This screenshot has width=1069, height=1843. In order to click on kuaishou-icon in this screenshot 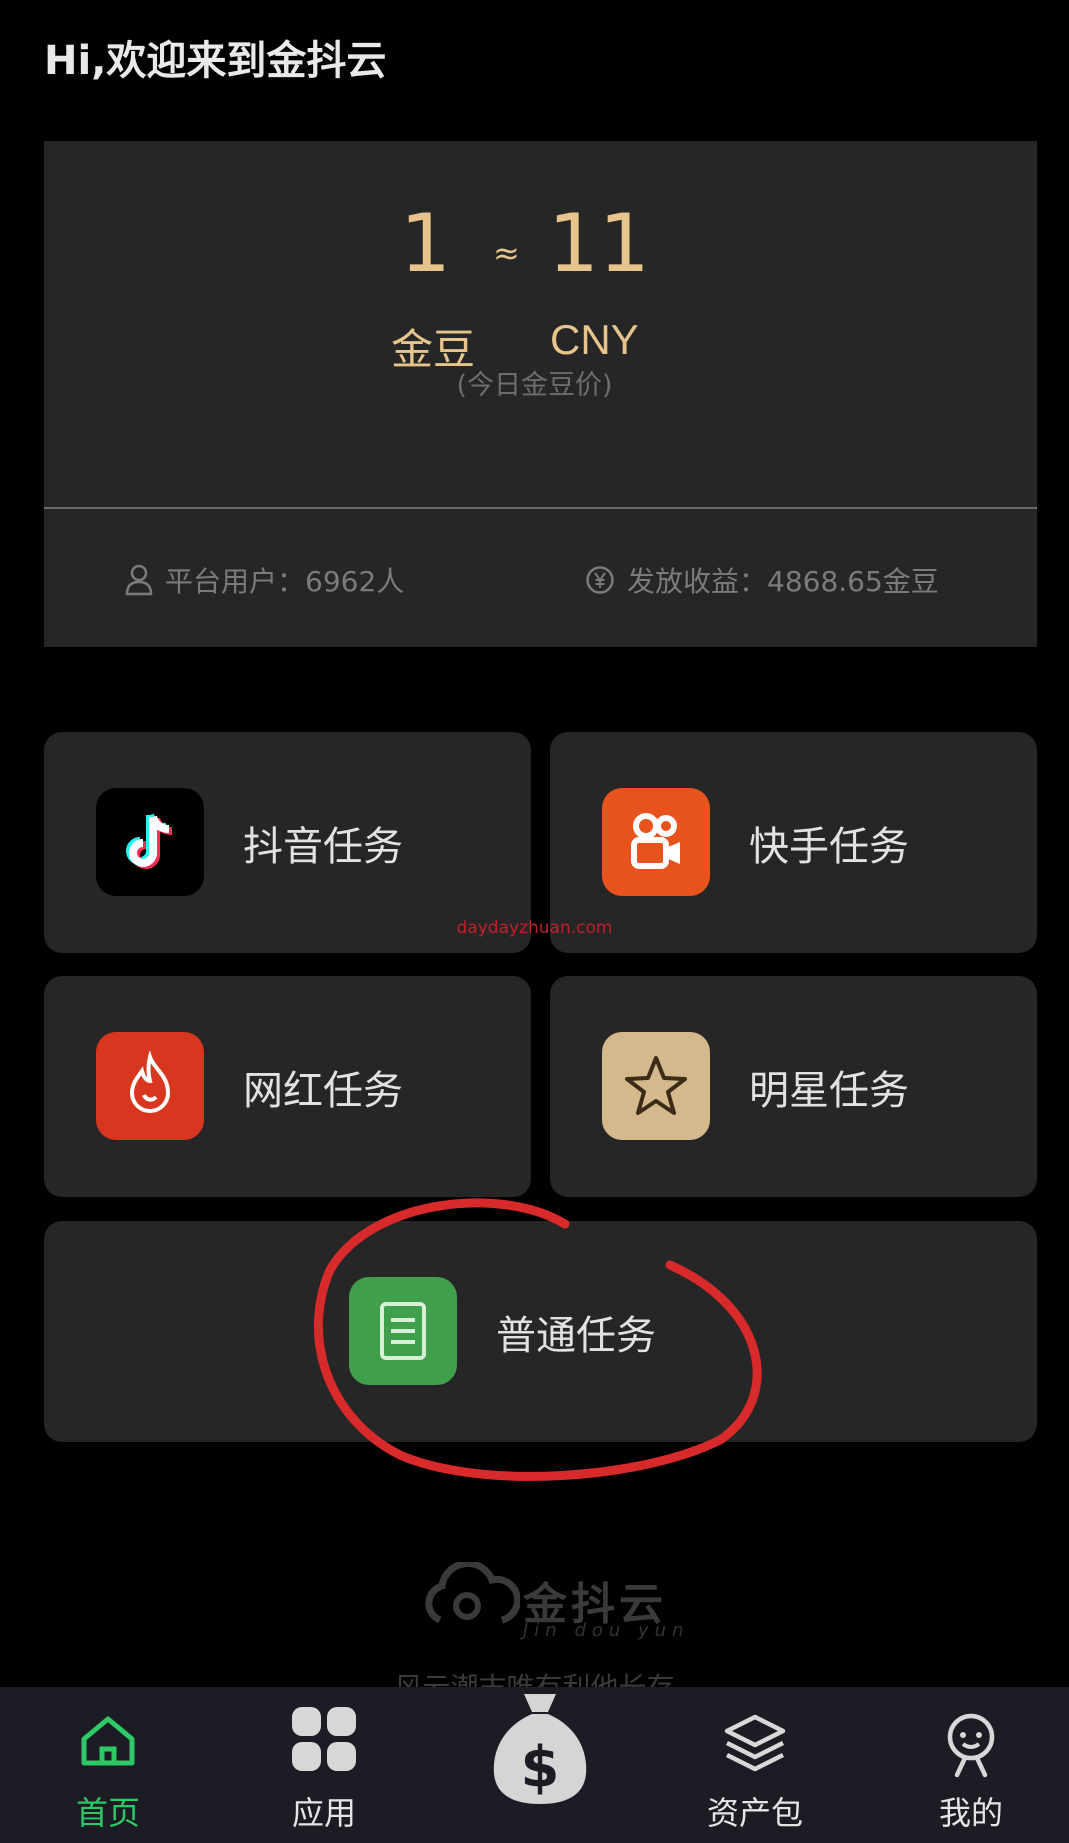, I will do `click(656, 842)`.